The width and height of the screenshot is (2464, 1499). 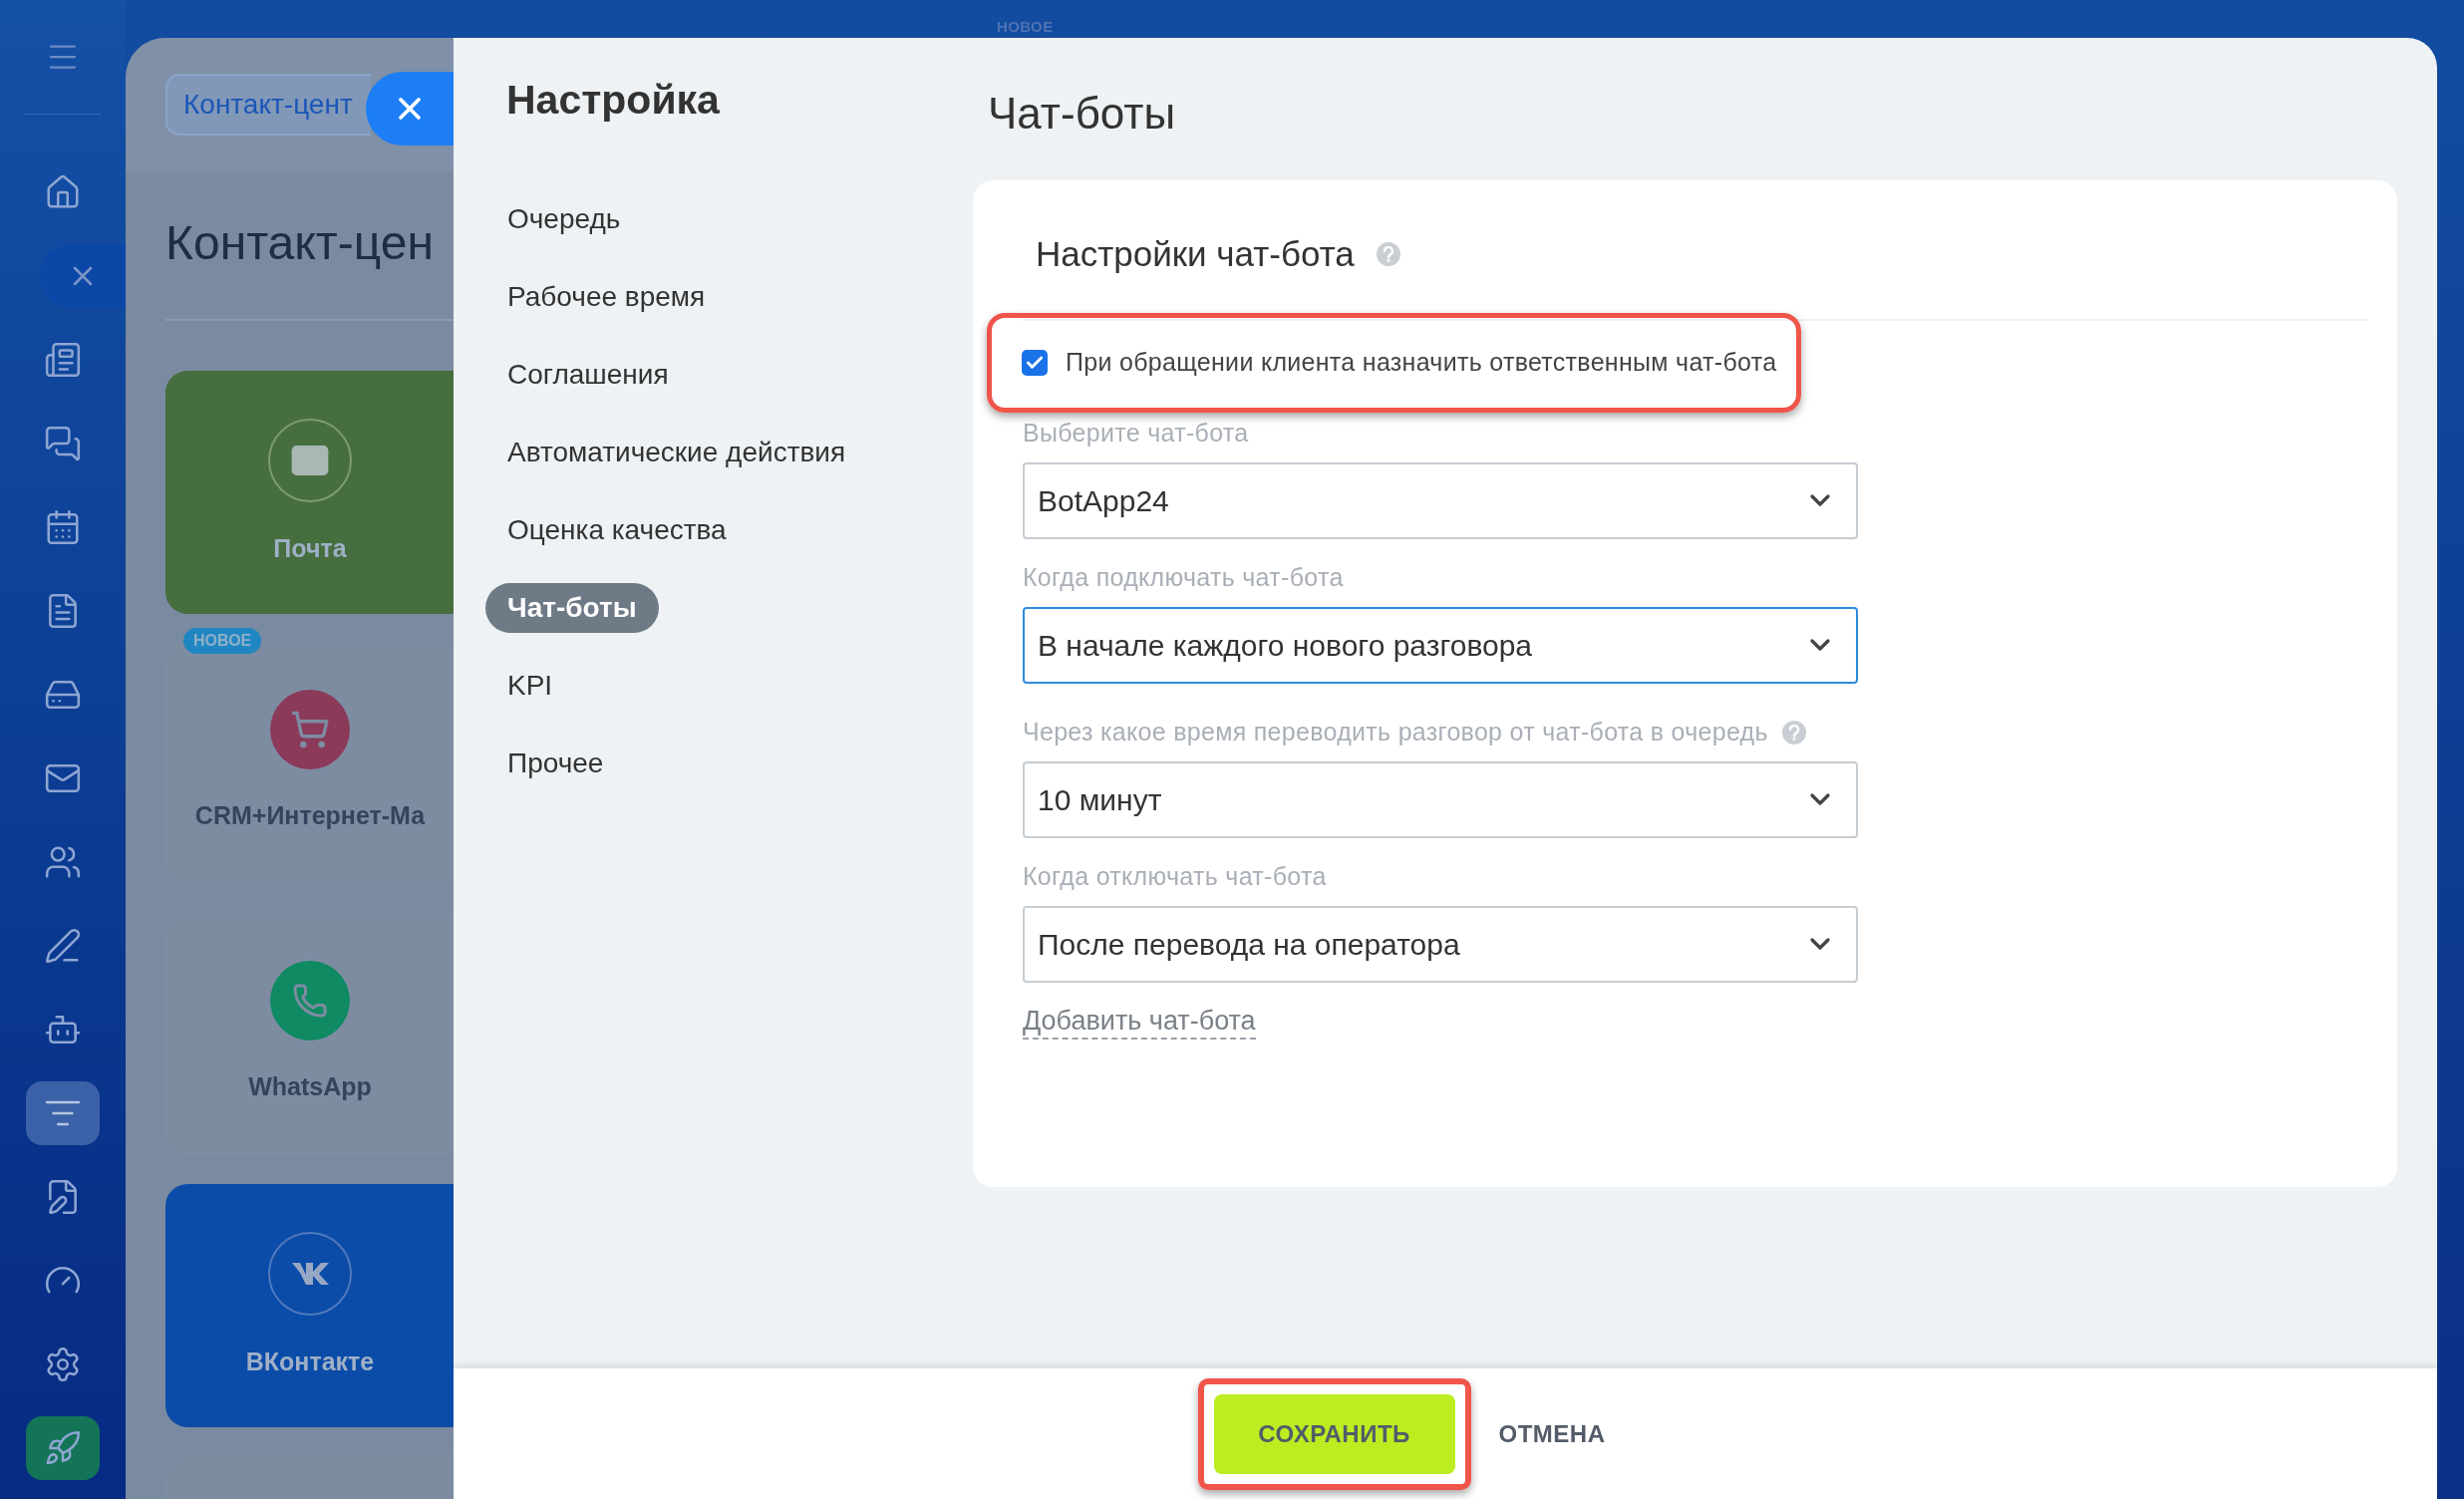 I want to click on settings-menu-item: Соглашения, so click(x=588, y=375).